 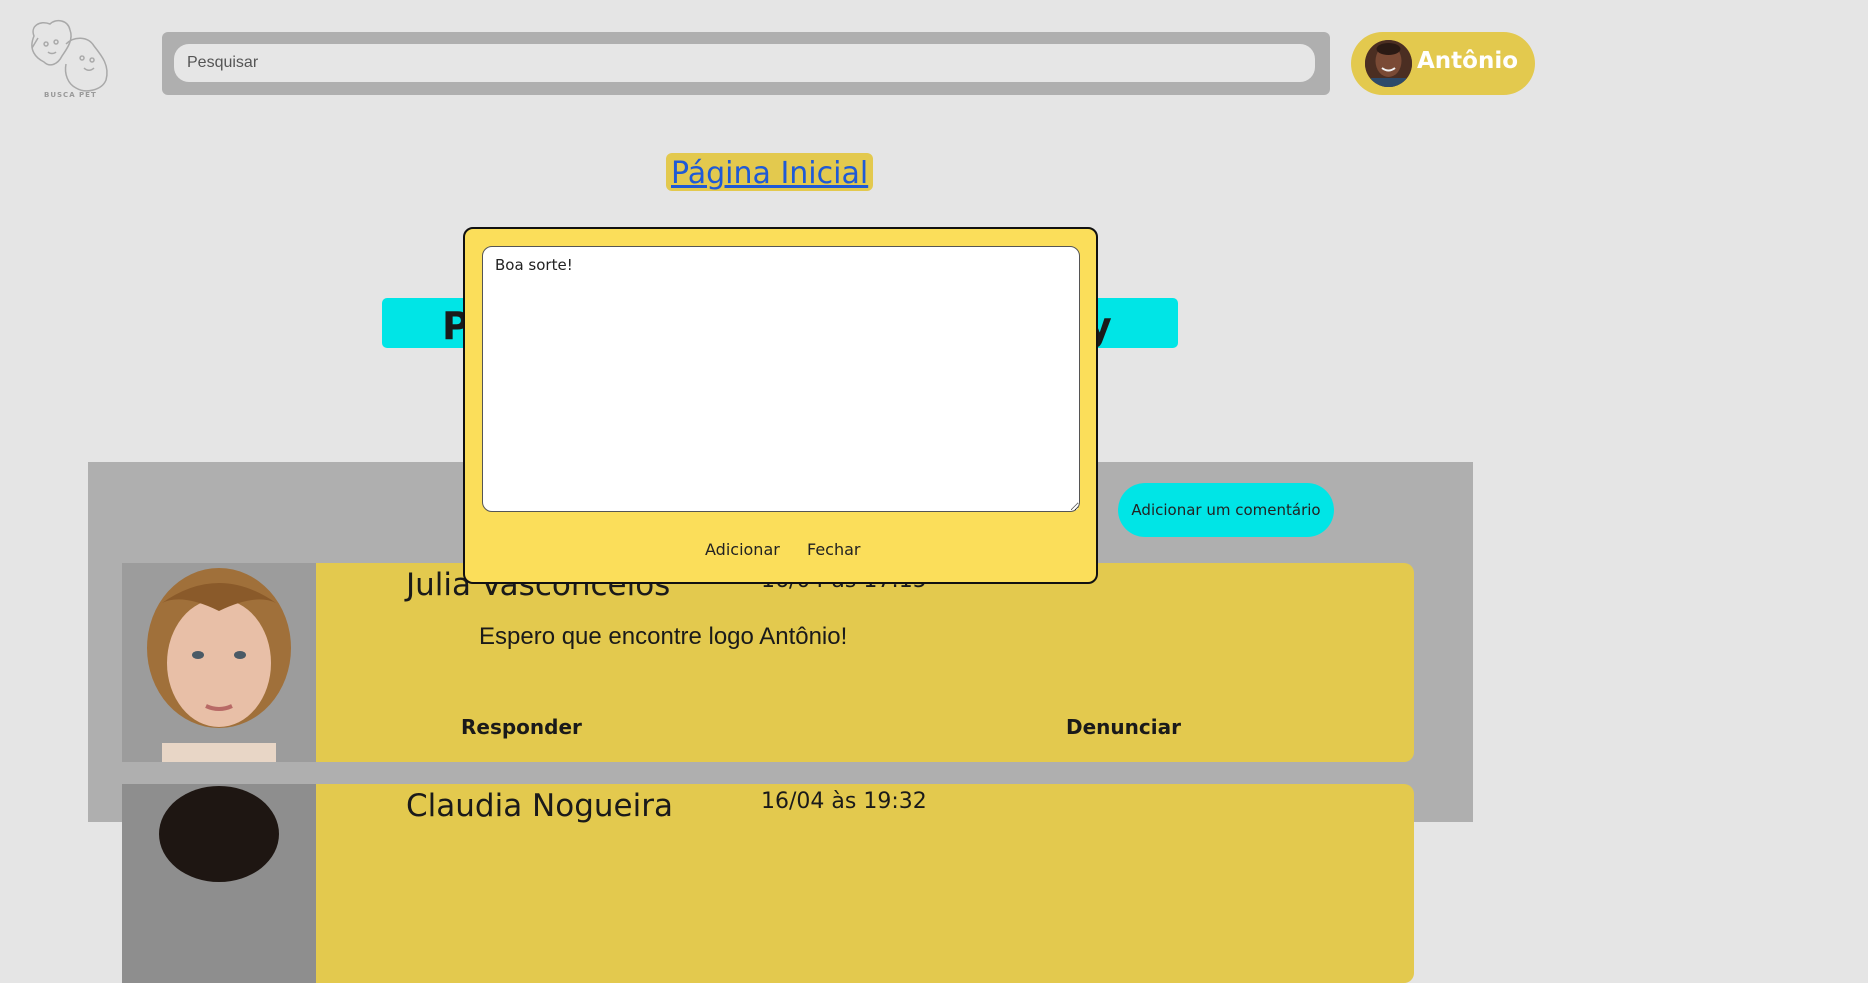 I want to click on reply-button: Responder, so click(x=521, y=727).